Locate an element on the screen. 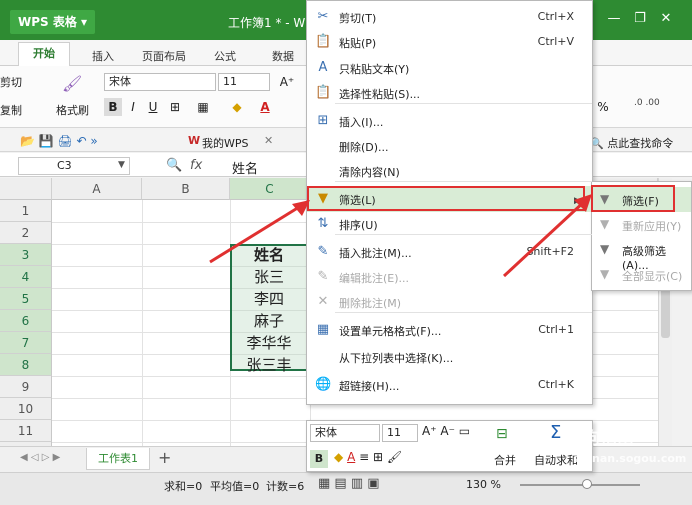 Image resolution: width=692 pixels, height=505 pixels. tab-close-icon: ✕ is located at coordinates (268, 140).